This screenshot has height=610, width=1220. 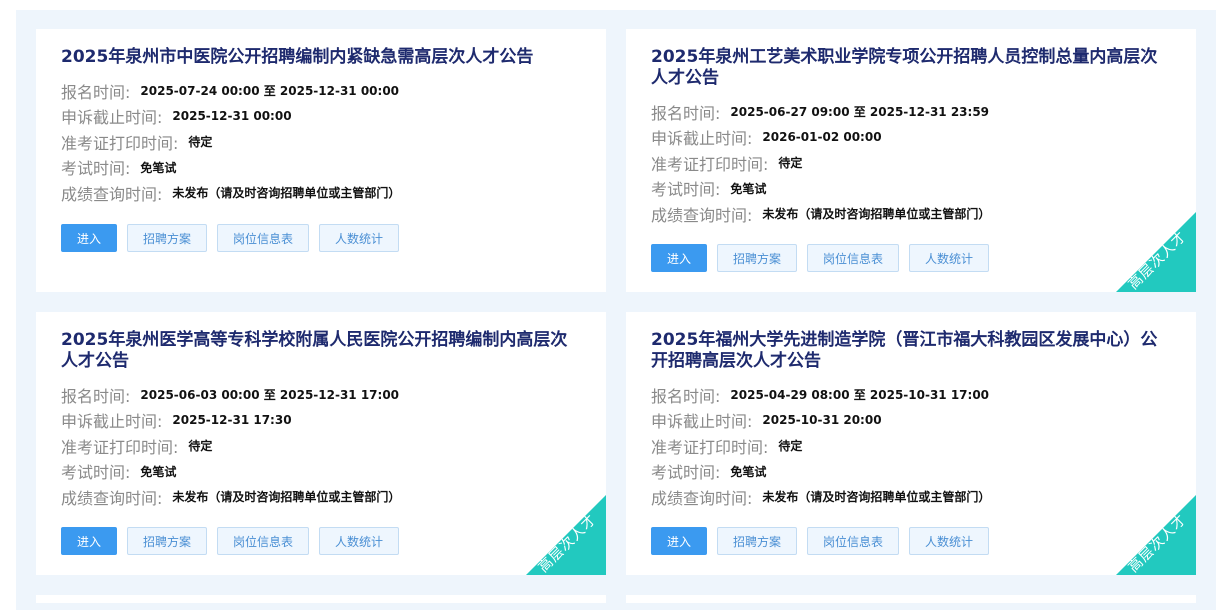 I want to click on appeal-value: 2026-01-02 00:00, so click(x=822, y=137).